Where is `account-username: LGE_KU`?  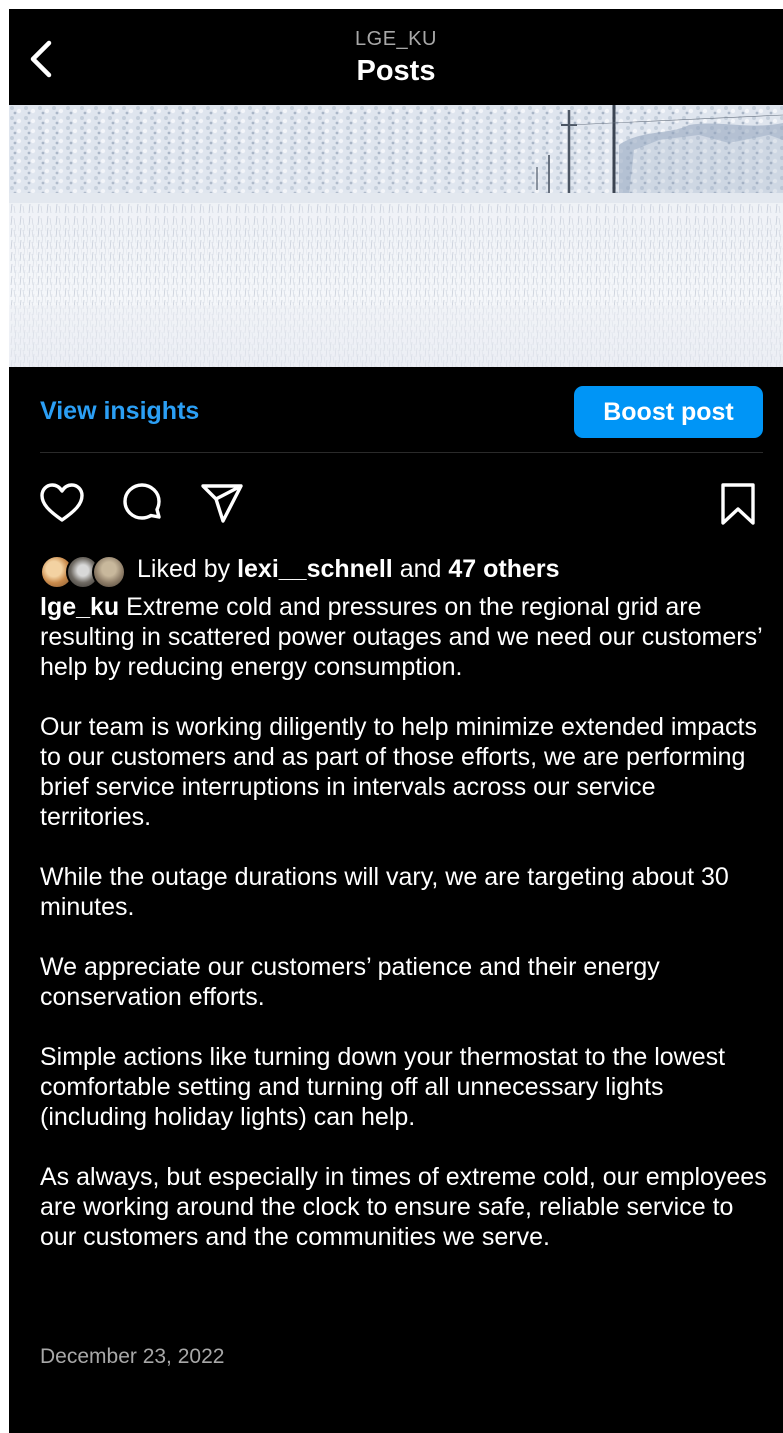 account-username: LGE_KU is located at coordinates (396, 39).